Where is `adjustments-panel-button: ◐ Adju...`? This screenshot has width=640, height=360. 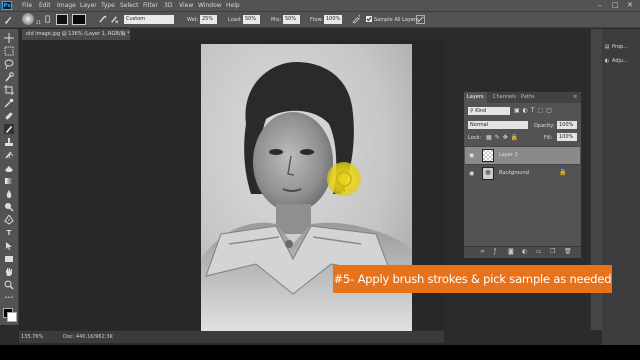 adjustments-panel-button: ◐ Adju... is located at coordinates (621, 61).